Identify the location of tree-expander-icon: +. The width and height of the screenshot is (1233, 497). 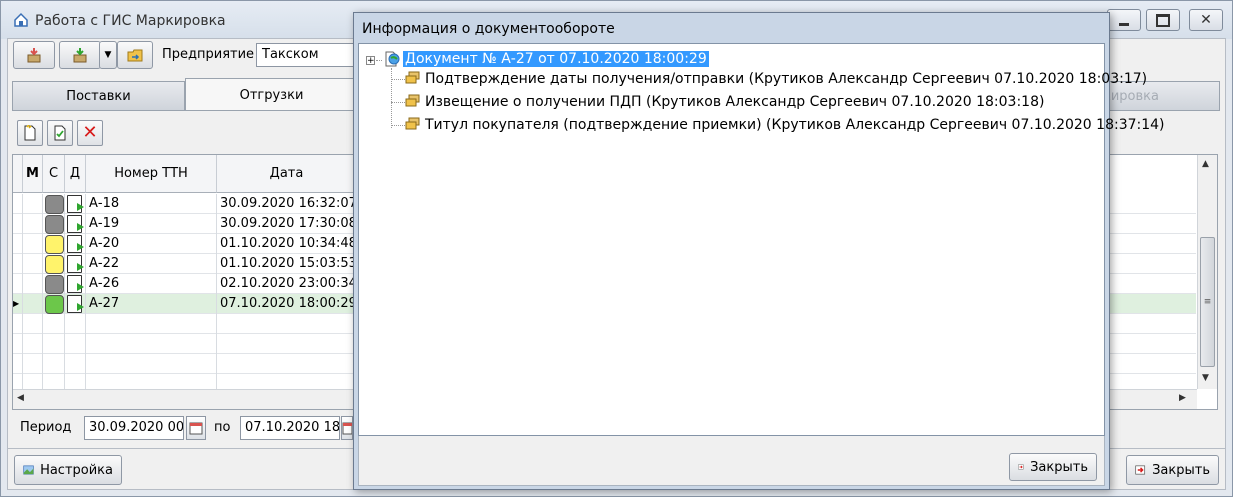
(370, 61).